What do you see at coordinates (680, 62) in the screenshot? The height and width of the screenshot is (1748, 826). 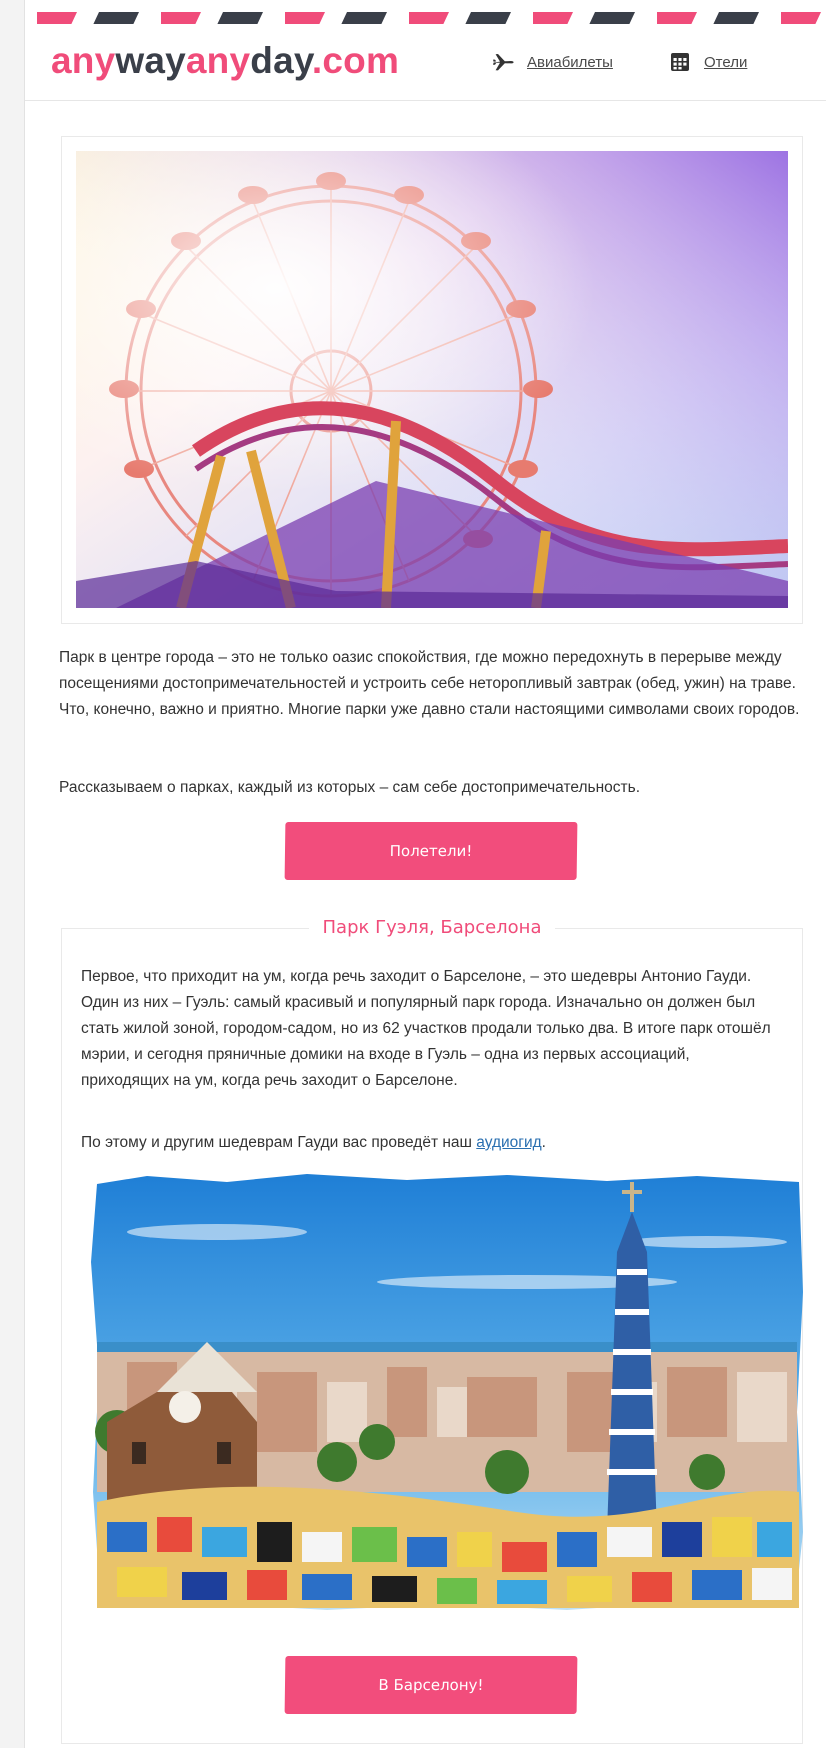 I see `hotel-calendar-icon` at bounding box center [680, 62].